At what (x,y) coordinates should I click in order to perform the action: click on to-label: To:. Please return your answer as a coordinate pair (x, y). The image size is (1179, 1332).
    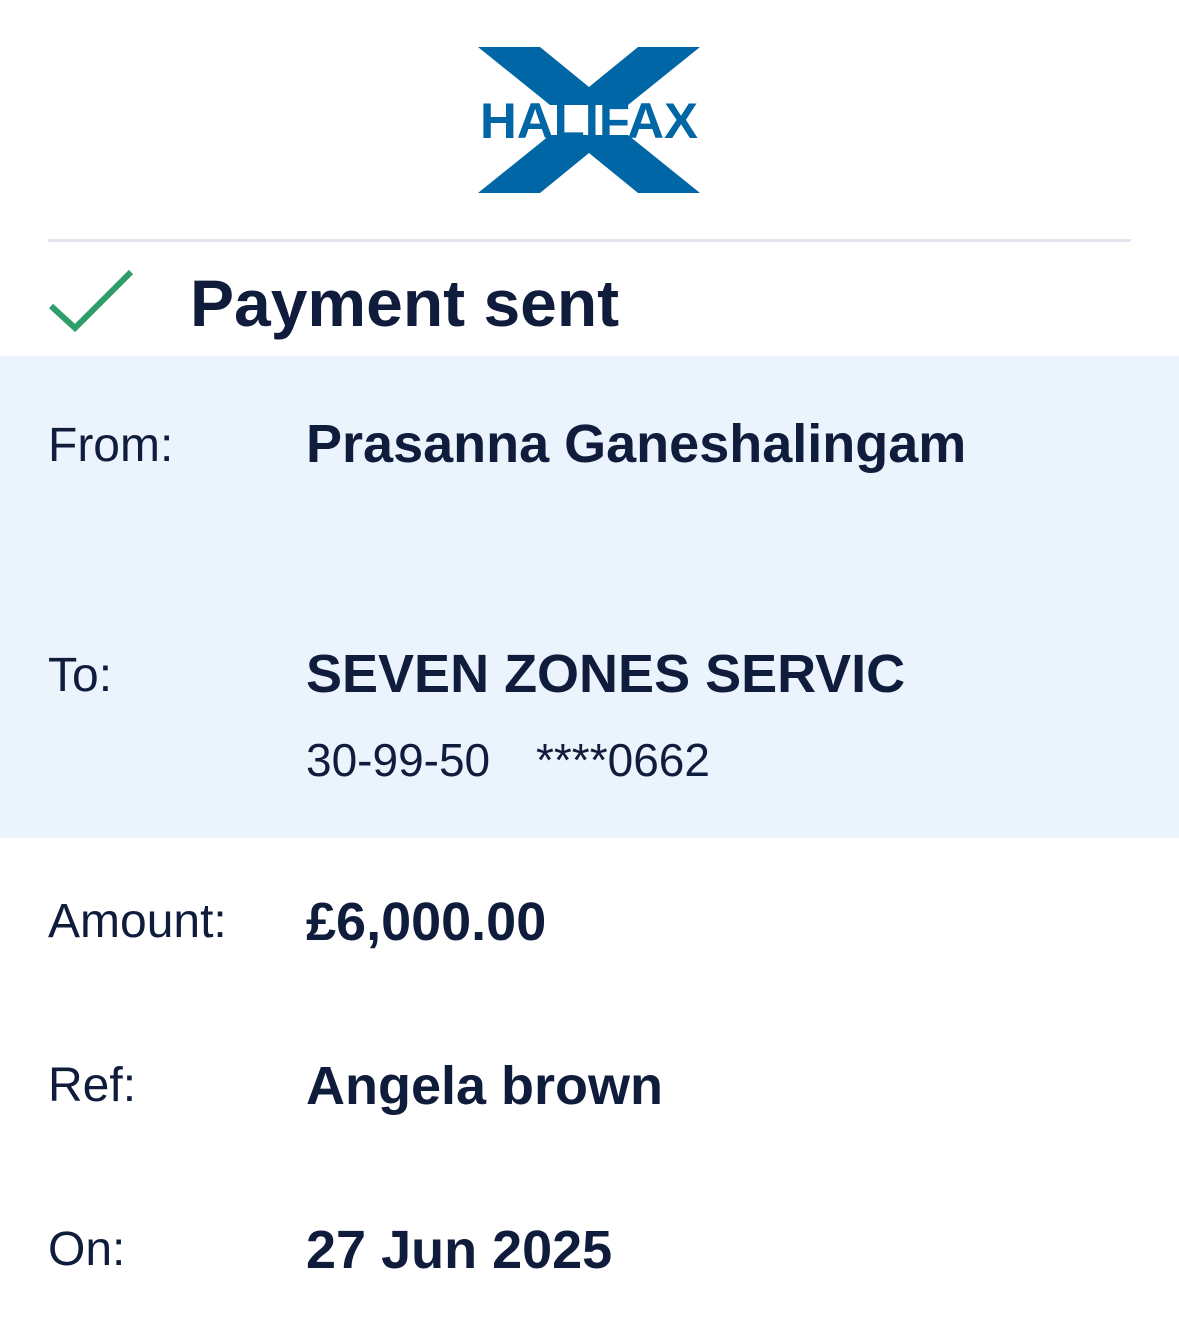
    Looking at the image, I should click on (80, 675).